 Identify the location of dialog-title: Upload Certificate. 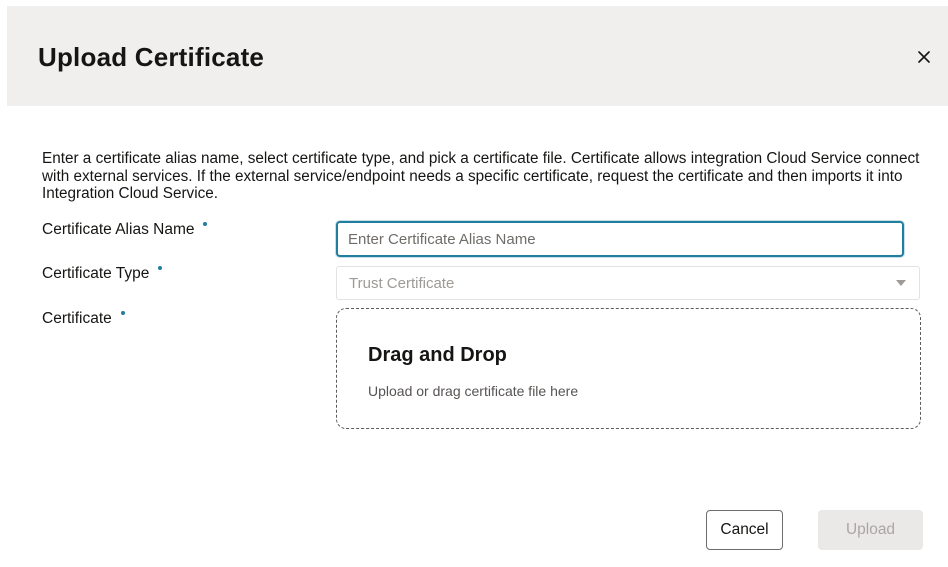
(151, 57).